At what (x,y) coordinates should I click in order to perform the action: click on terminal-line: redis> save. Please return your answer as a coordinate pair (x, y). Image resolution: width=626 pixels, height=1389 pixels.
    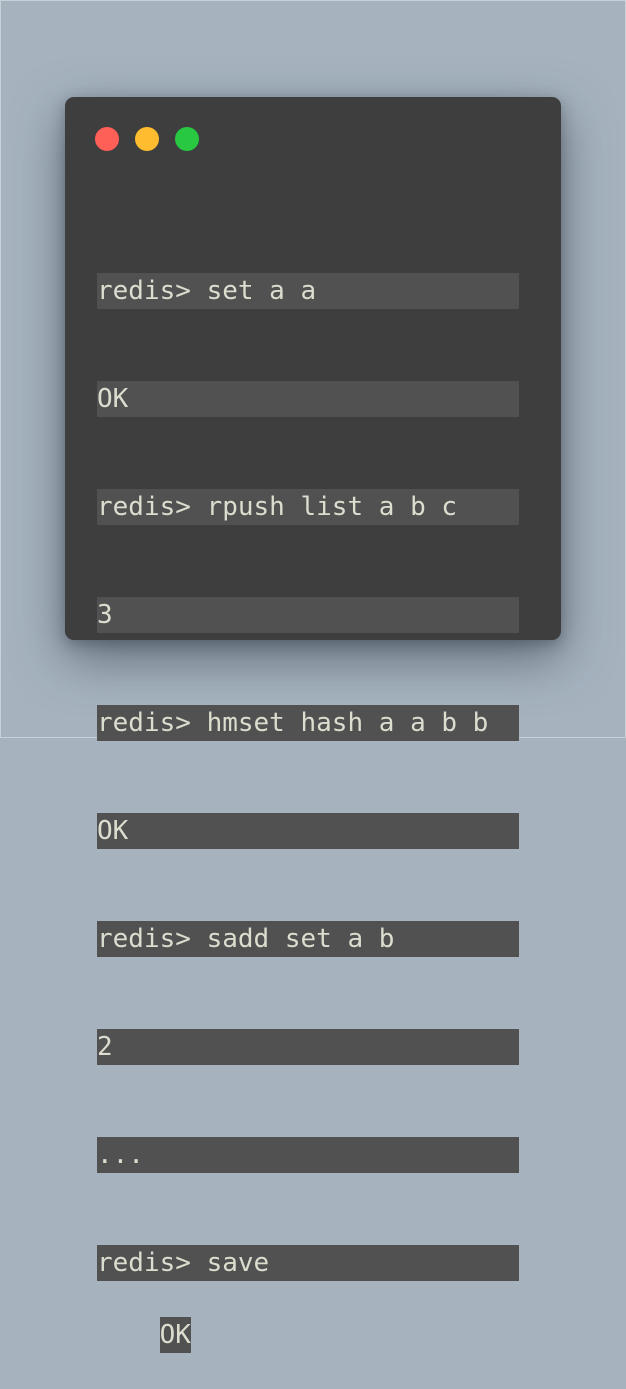
    Looking at the image, I should click on (308, 1263).